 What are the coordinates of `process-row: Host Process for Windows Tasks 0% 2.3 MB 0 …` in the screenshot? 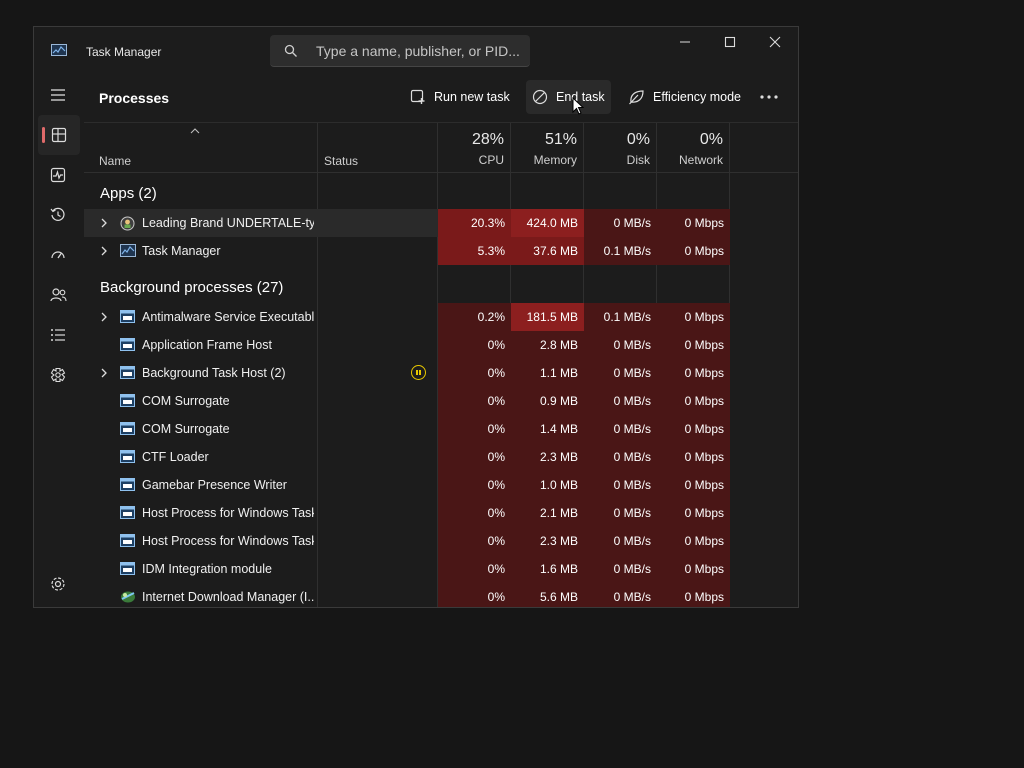 It's located at (407, 541).